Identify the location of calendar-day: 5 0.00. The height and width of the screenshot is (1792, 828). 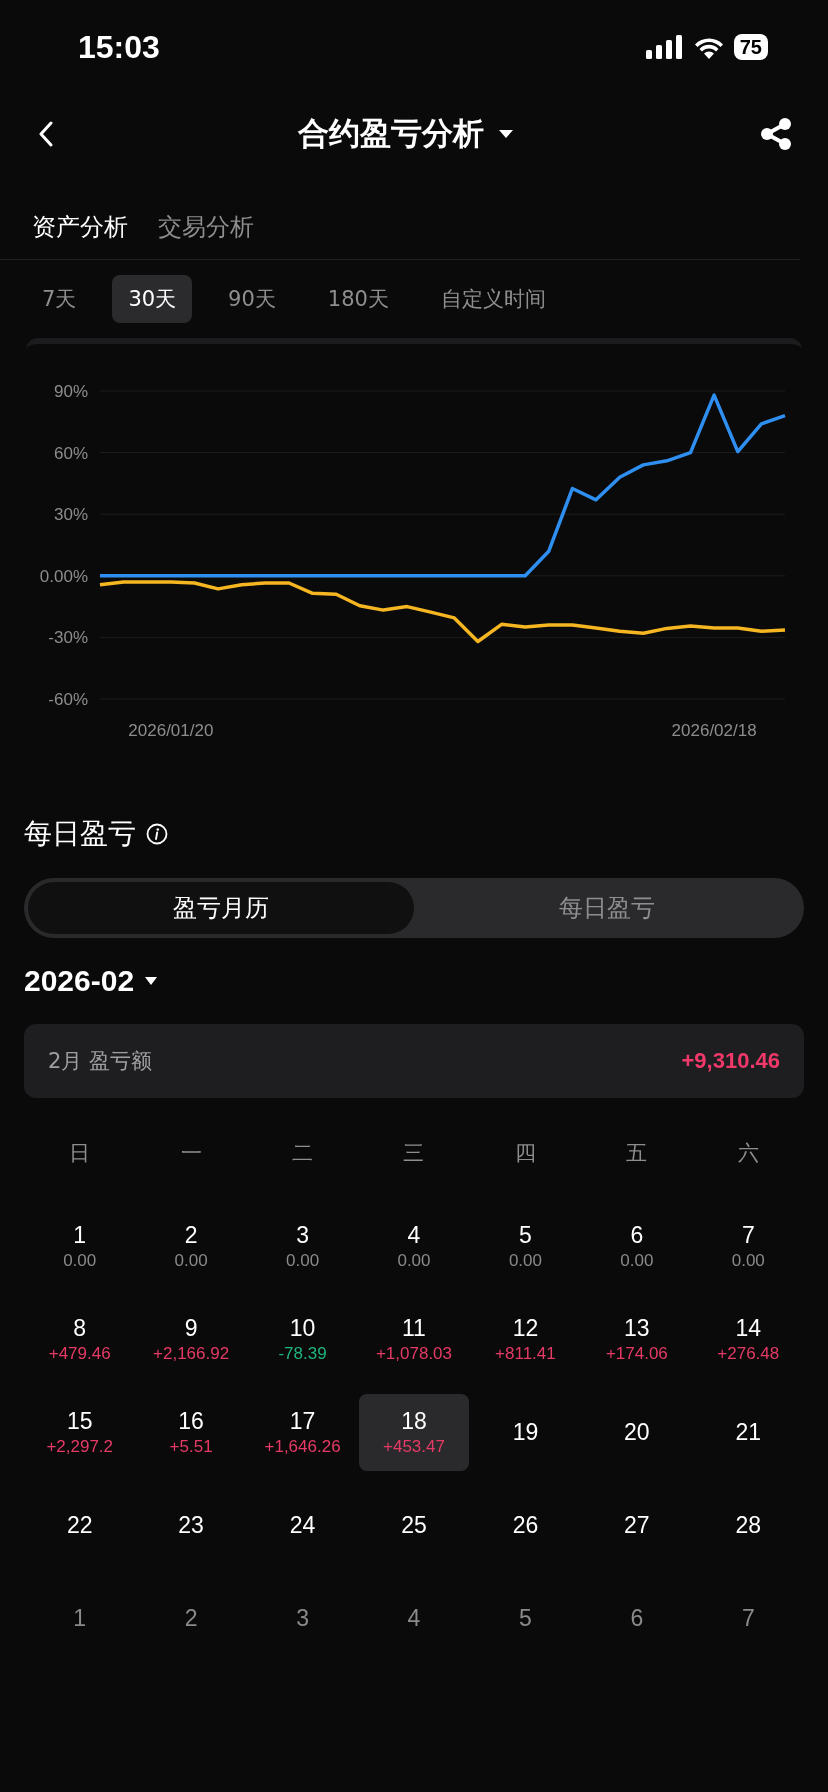
(525, 1246).